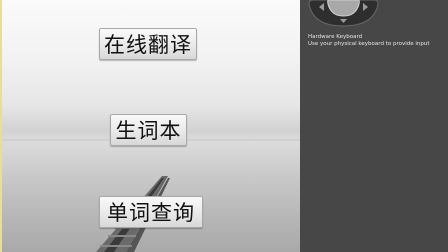 The image size is (448, 252). Describe the element at coordinates (151, 212) in the screenshot. I see `word-lookup-button: 单词查询` at that location.